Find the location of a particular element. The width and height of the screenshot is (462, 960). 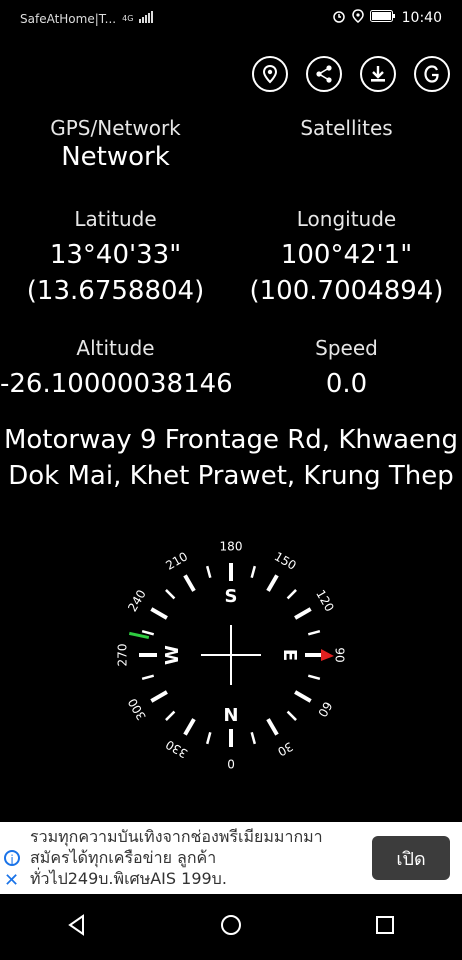

compass-cardinal-s: S is located at coordinates (231, 596).